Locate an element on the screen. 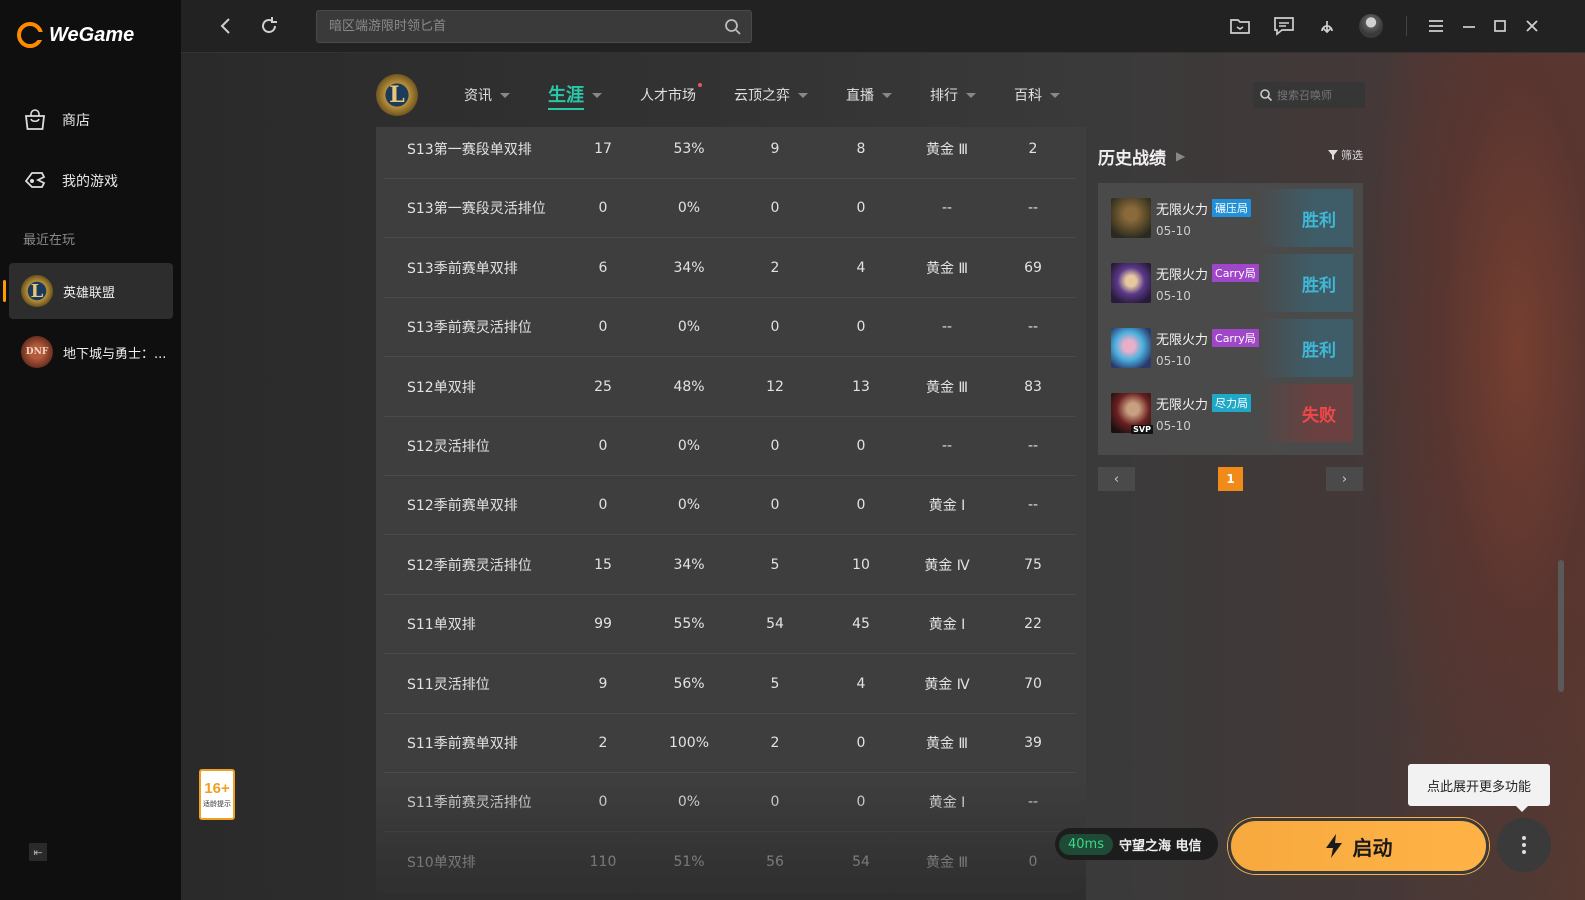 The width and height of the screenshot is (1585, 900). tab-label: 直播 is located at coordinates (860, 96).